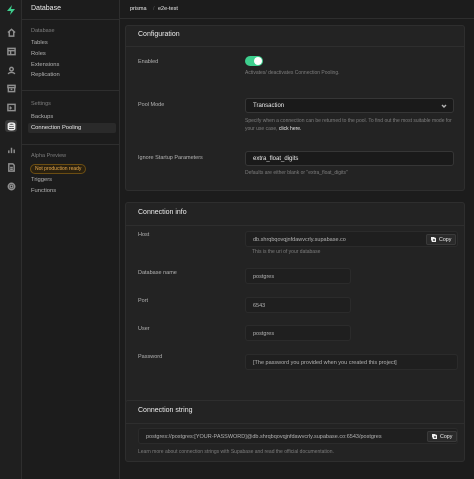 This screenshot has width=474, height=479. Describe the element at coordinates (269, 106) in the screenshot. I see `pool-mode-value: Transaction` at that location.